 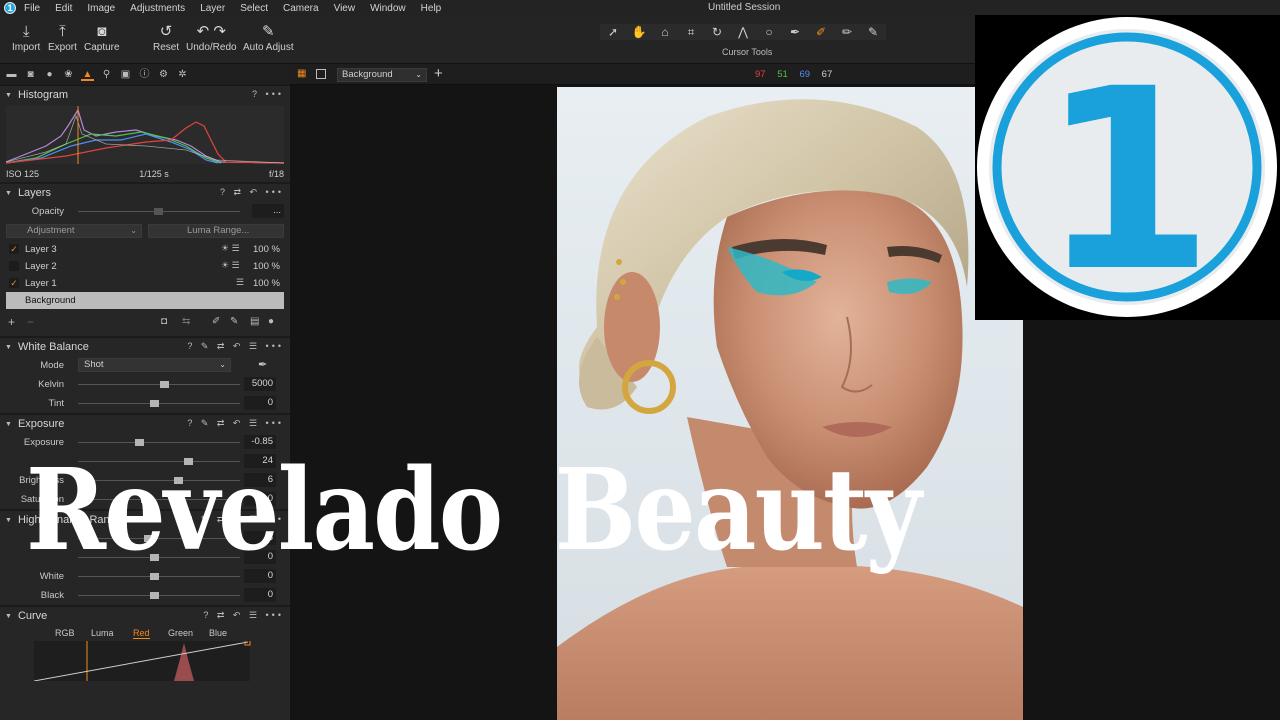 I want to click on tint-slider, so click(x=159, y=403).